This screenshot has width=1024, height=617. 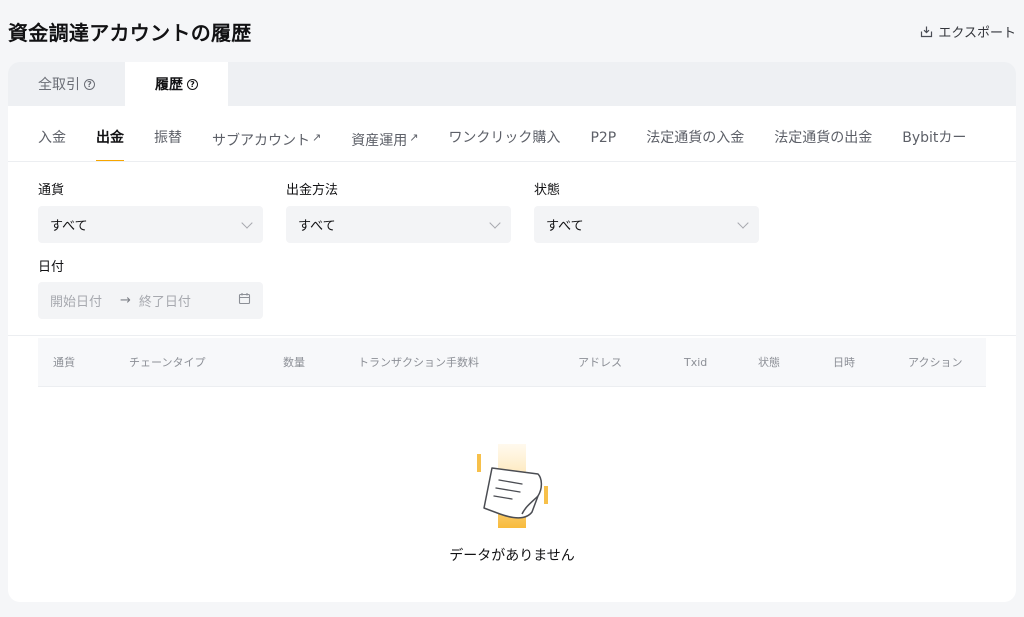 I want to click on column-header-datetime: 日時, so click(x=844, y=362).